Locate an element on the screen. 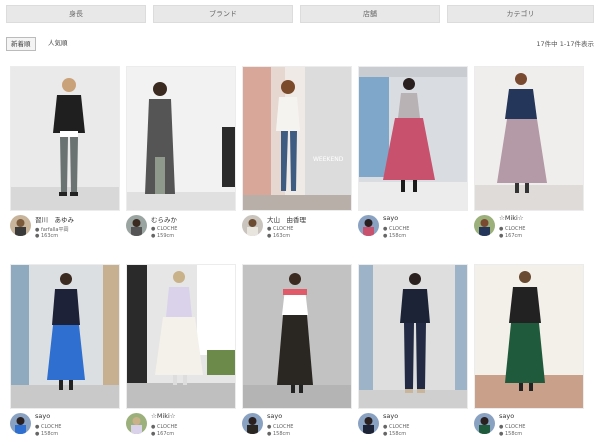 The image size is (600, 446). staff-name: むらみか is located at coordinates (164, 219).